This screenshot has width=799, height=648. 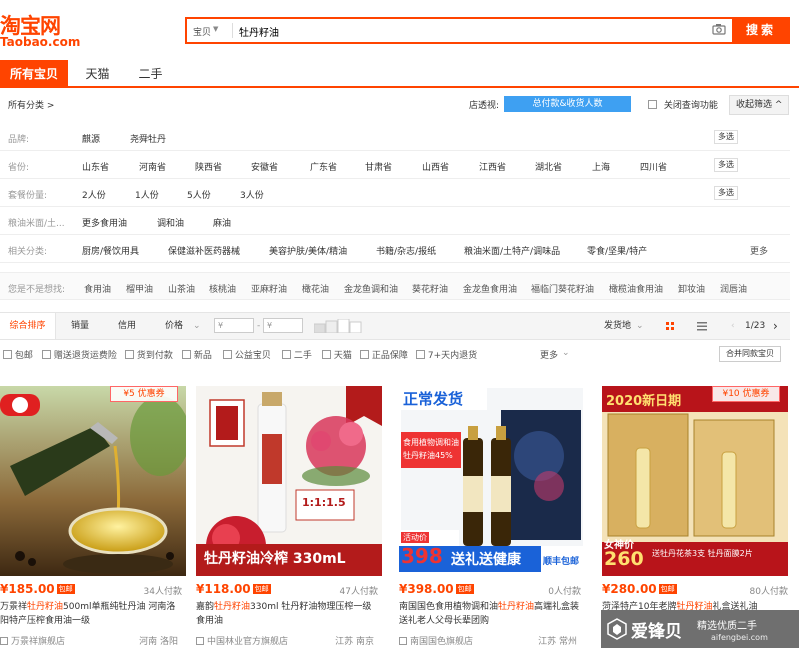 I want to click on filter-option: 麻油, so click(x=222, y=222).